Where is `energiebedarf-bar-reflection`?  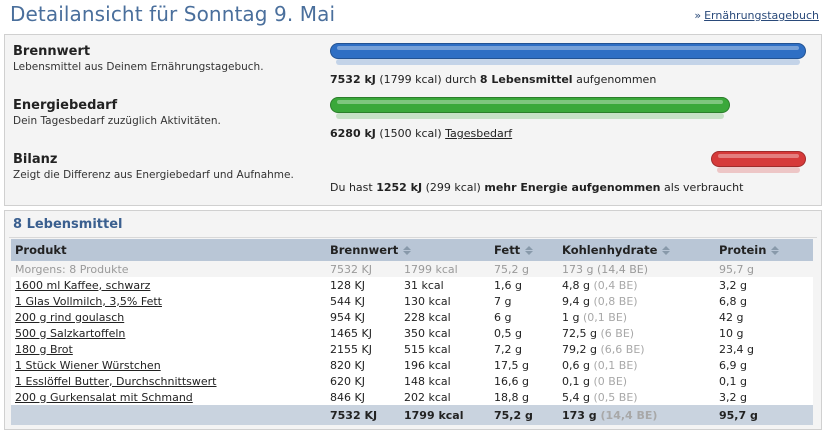 energiebedarf-bar-reflection is located at coordinates (530, 116).